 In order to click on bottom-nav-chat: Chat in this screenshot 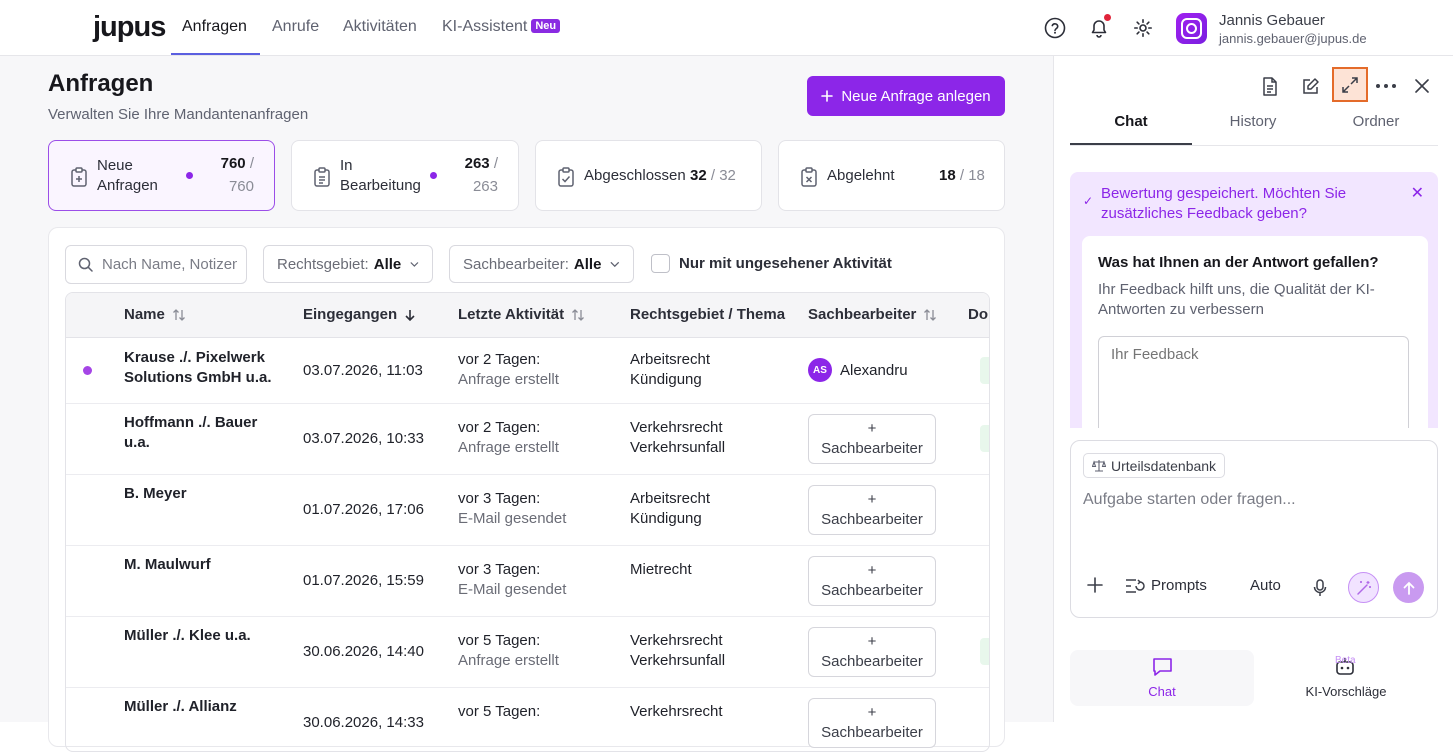, I will do `click(1162, 678)`.